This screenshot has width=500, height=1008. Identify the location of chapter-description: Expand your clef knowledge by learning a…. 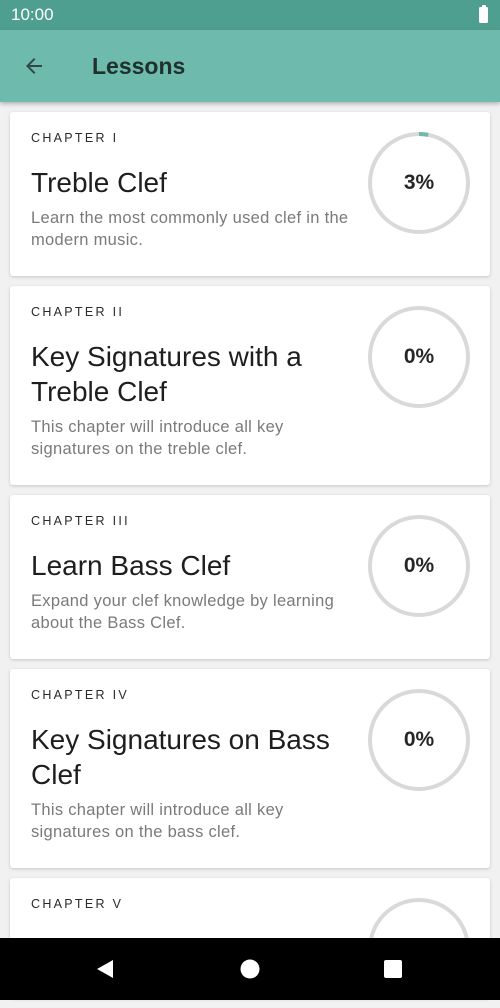
(183, 612).